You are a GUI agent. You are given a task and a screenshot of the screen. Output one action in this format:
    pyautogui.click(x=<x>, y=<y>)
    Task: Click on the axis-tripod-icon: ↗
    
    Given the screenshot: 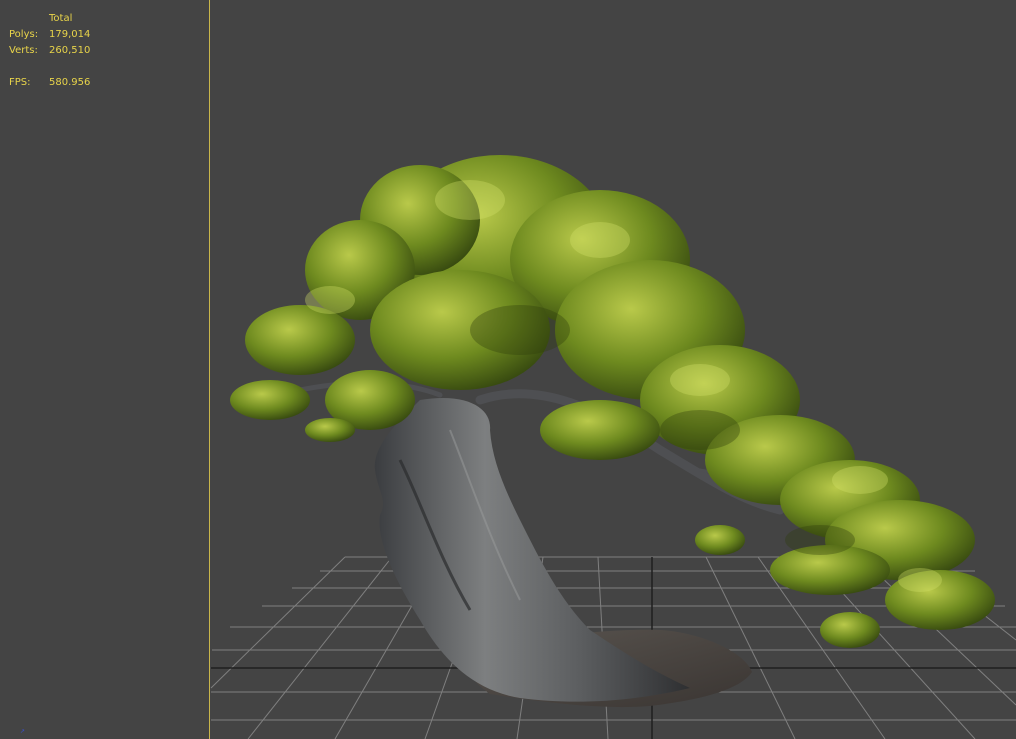 What is the action you would take?
    pyautogui.click(x=23, y=731)
    